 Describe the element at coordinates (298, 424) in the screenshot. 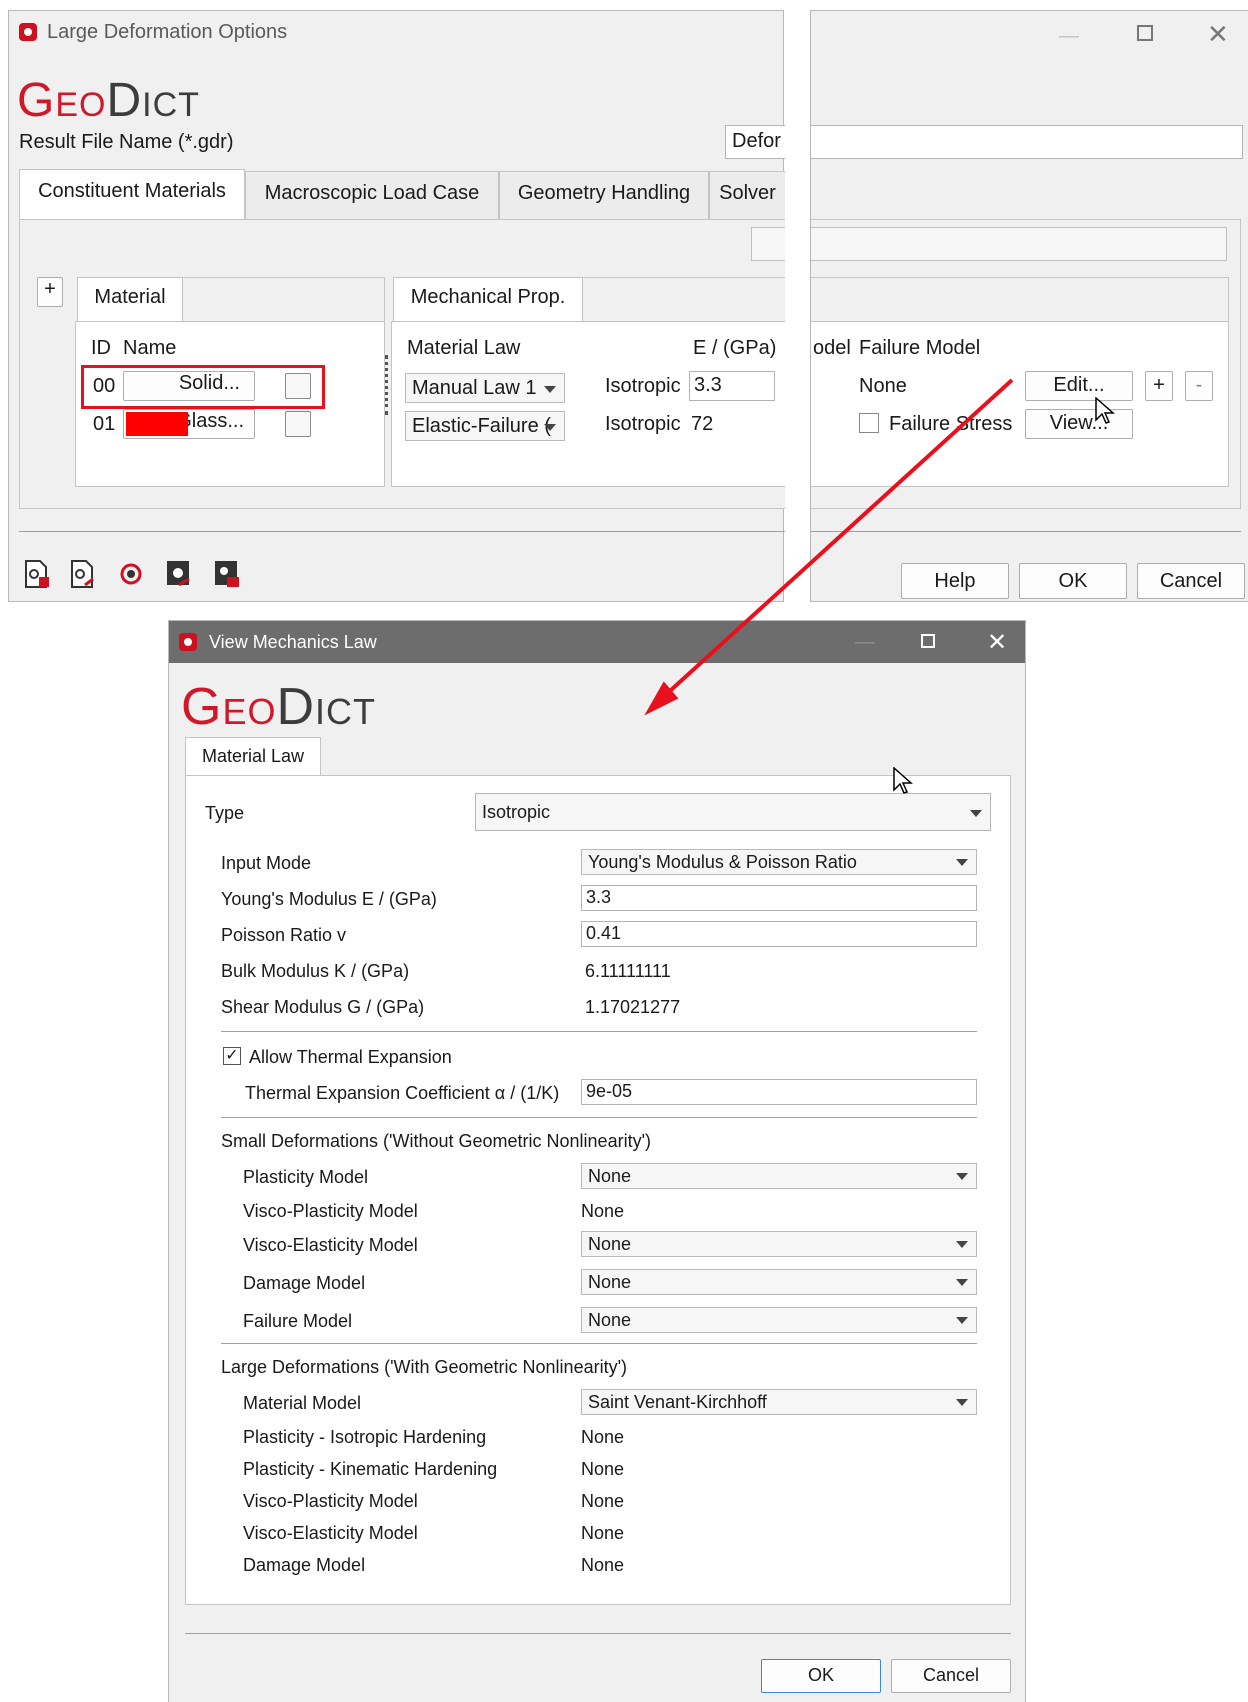

I see `material-database-icon` at that location.